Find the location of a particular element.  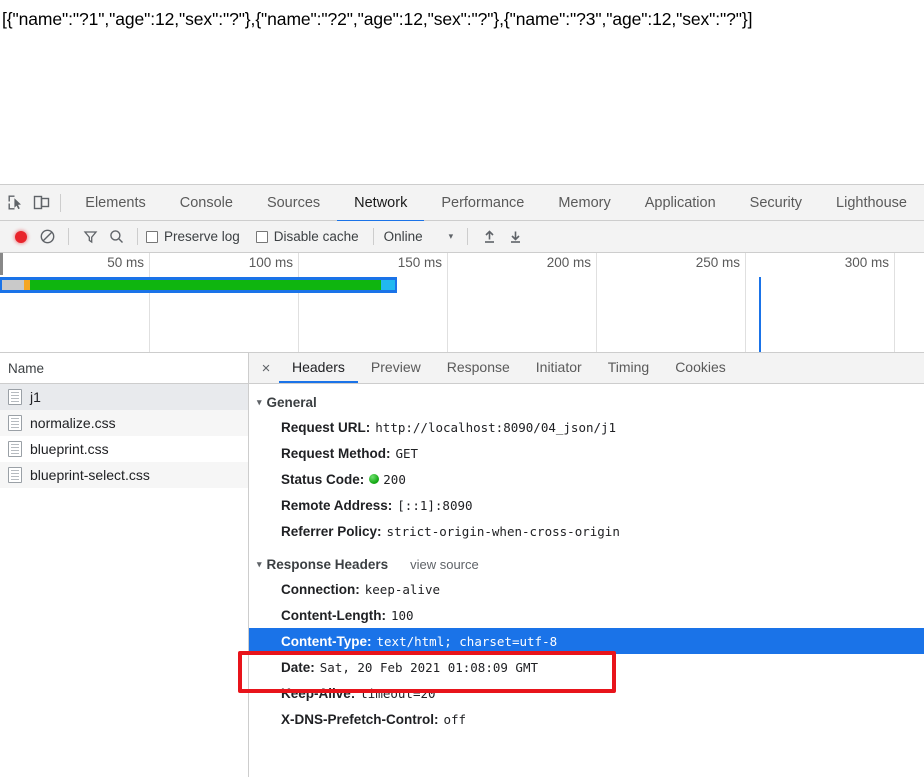

request-list-item: j1 is located at coordinates (124, 397).